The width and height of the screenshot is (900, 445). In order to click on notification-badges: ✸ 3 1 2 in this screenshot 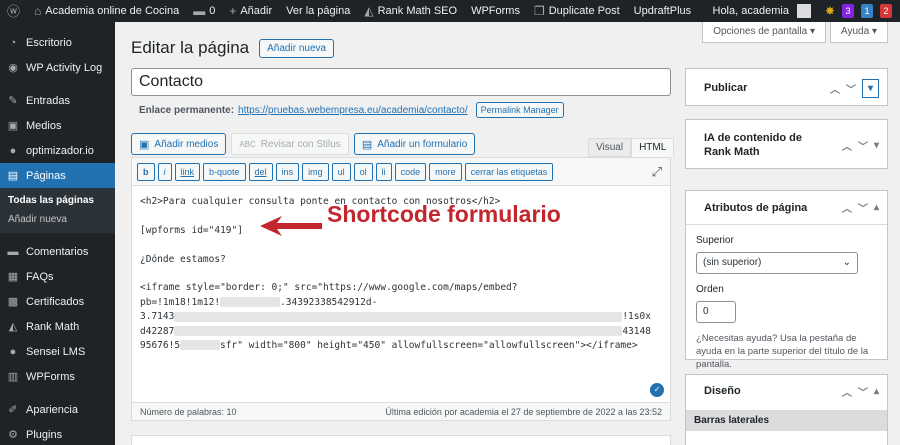, I will do `click(859, 11)`.